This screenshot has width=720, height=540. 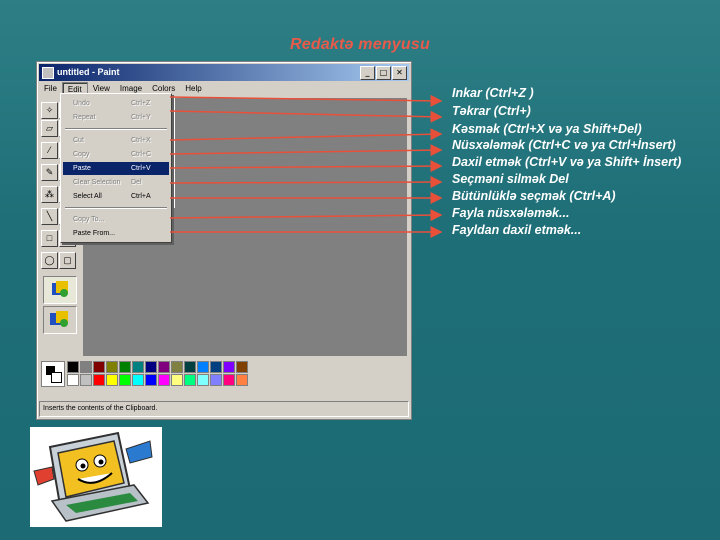 What do you see at coordinates (306, 182) in the screenshot?
I see `arrow-clear-selection` at bounding box center [306, 182].